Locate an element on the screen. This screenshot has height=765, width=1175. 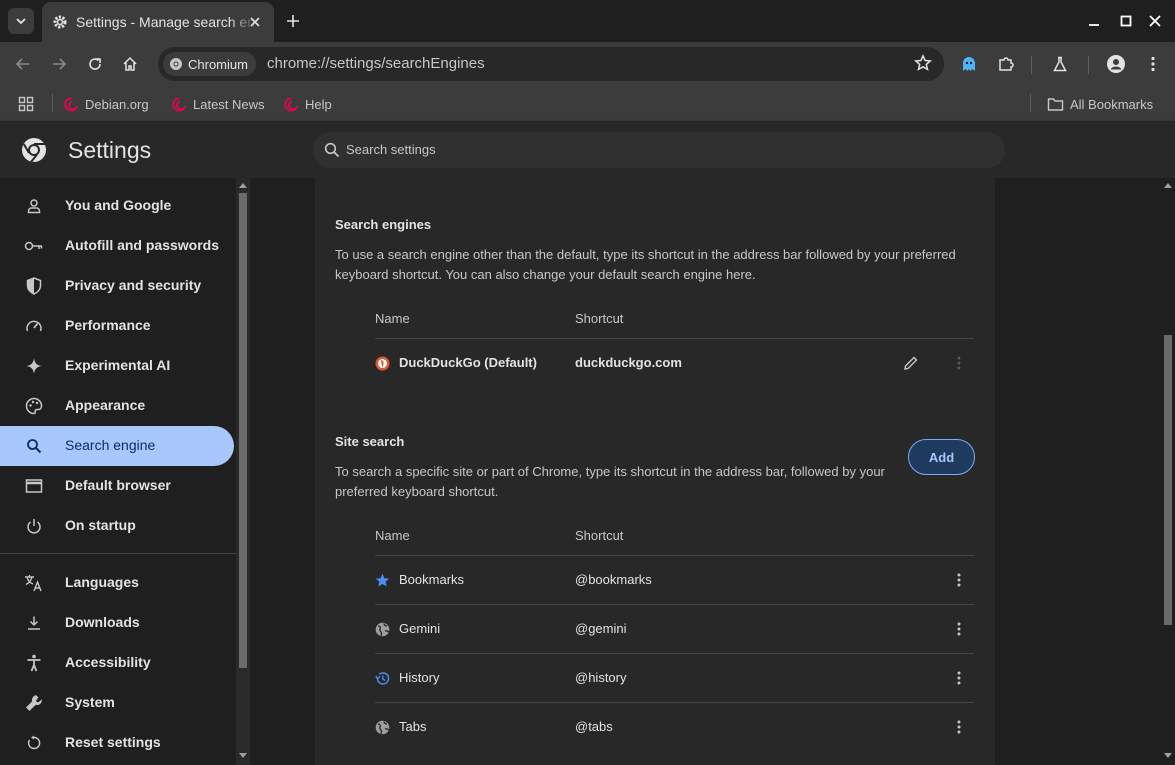
search-engine-row: DuckDuckGo (Default) duckduckgo.com is located at coordinates (674, 362).